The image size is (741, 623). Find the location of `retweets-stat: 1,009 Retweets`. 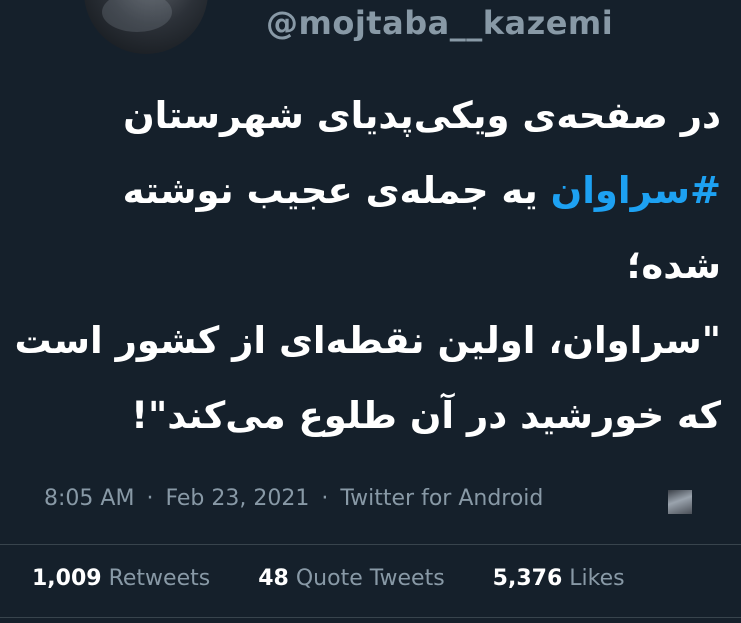

retweets-stat: 1,009 Retweets is located at coordinates (121, 578).